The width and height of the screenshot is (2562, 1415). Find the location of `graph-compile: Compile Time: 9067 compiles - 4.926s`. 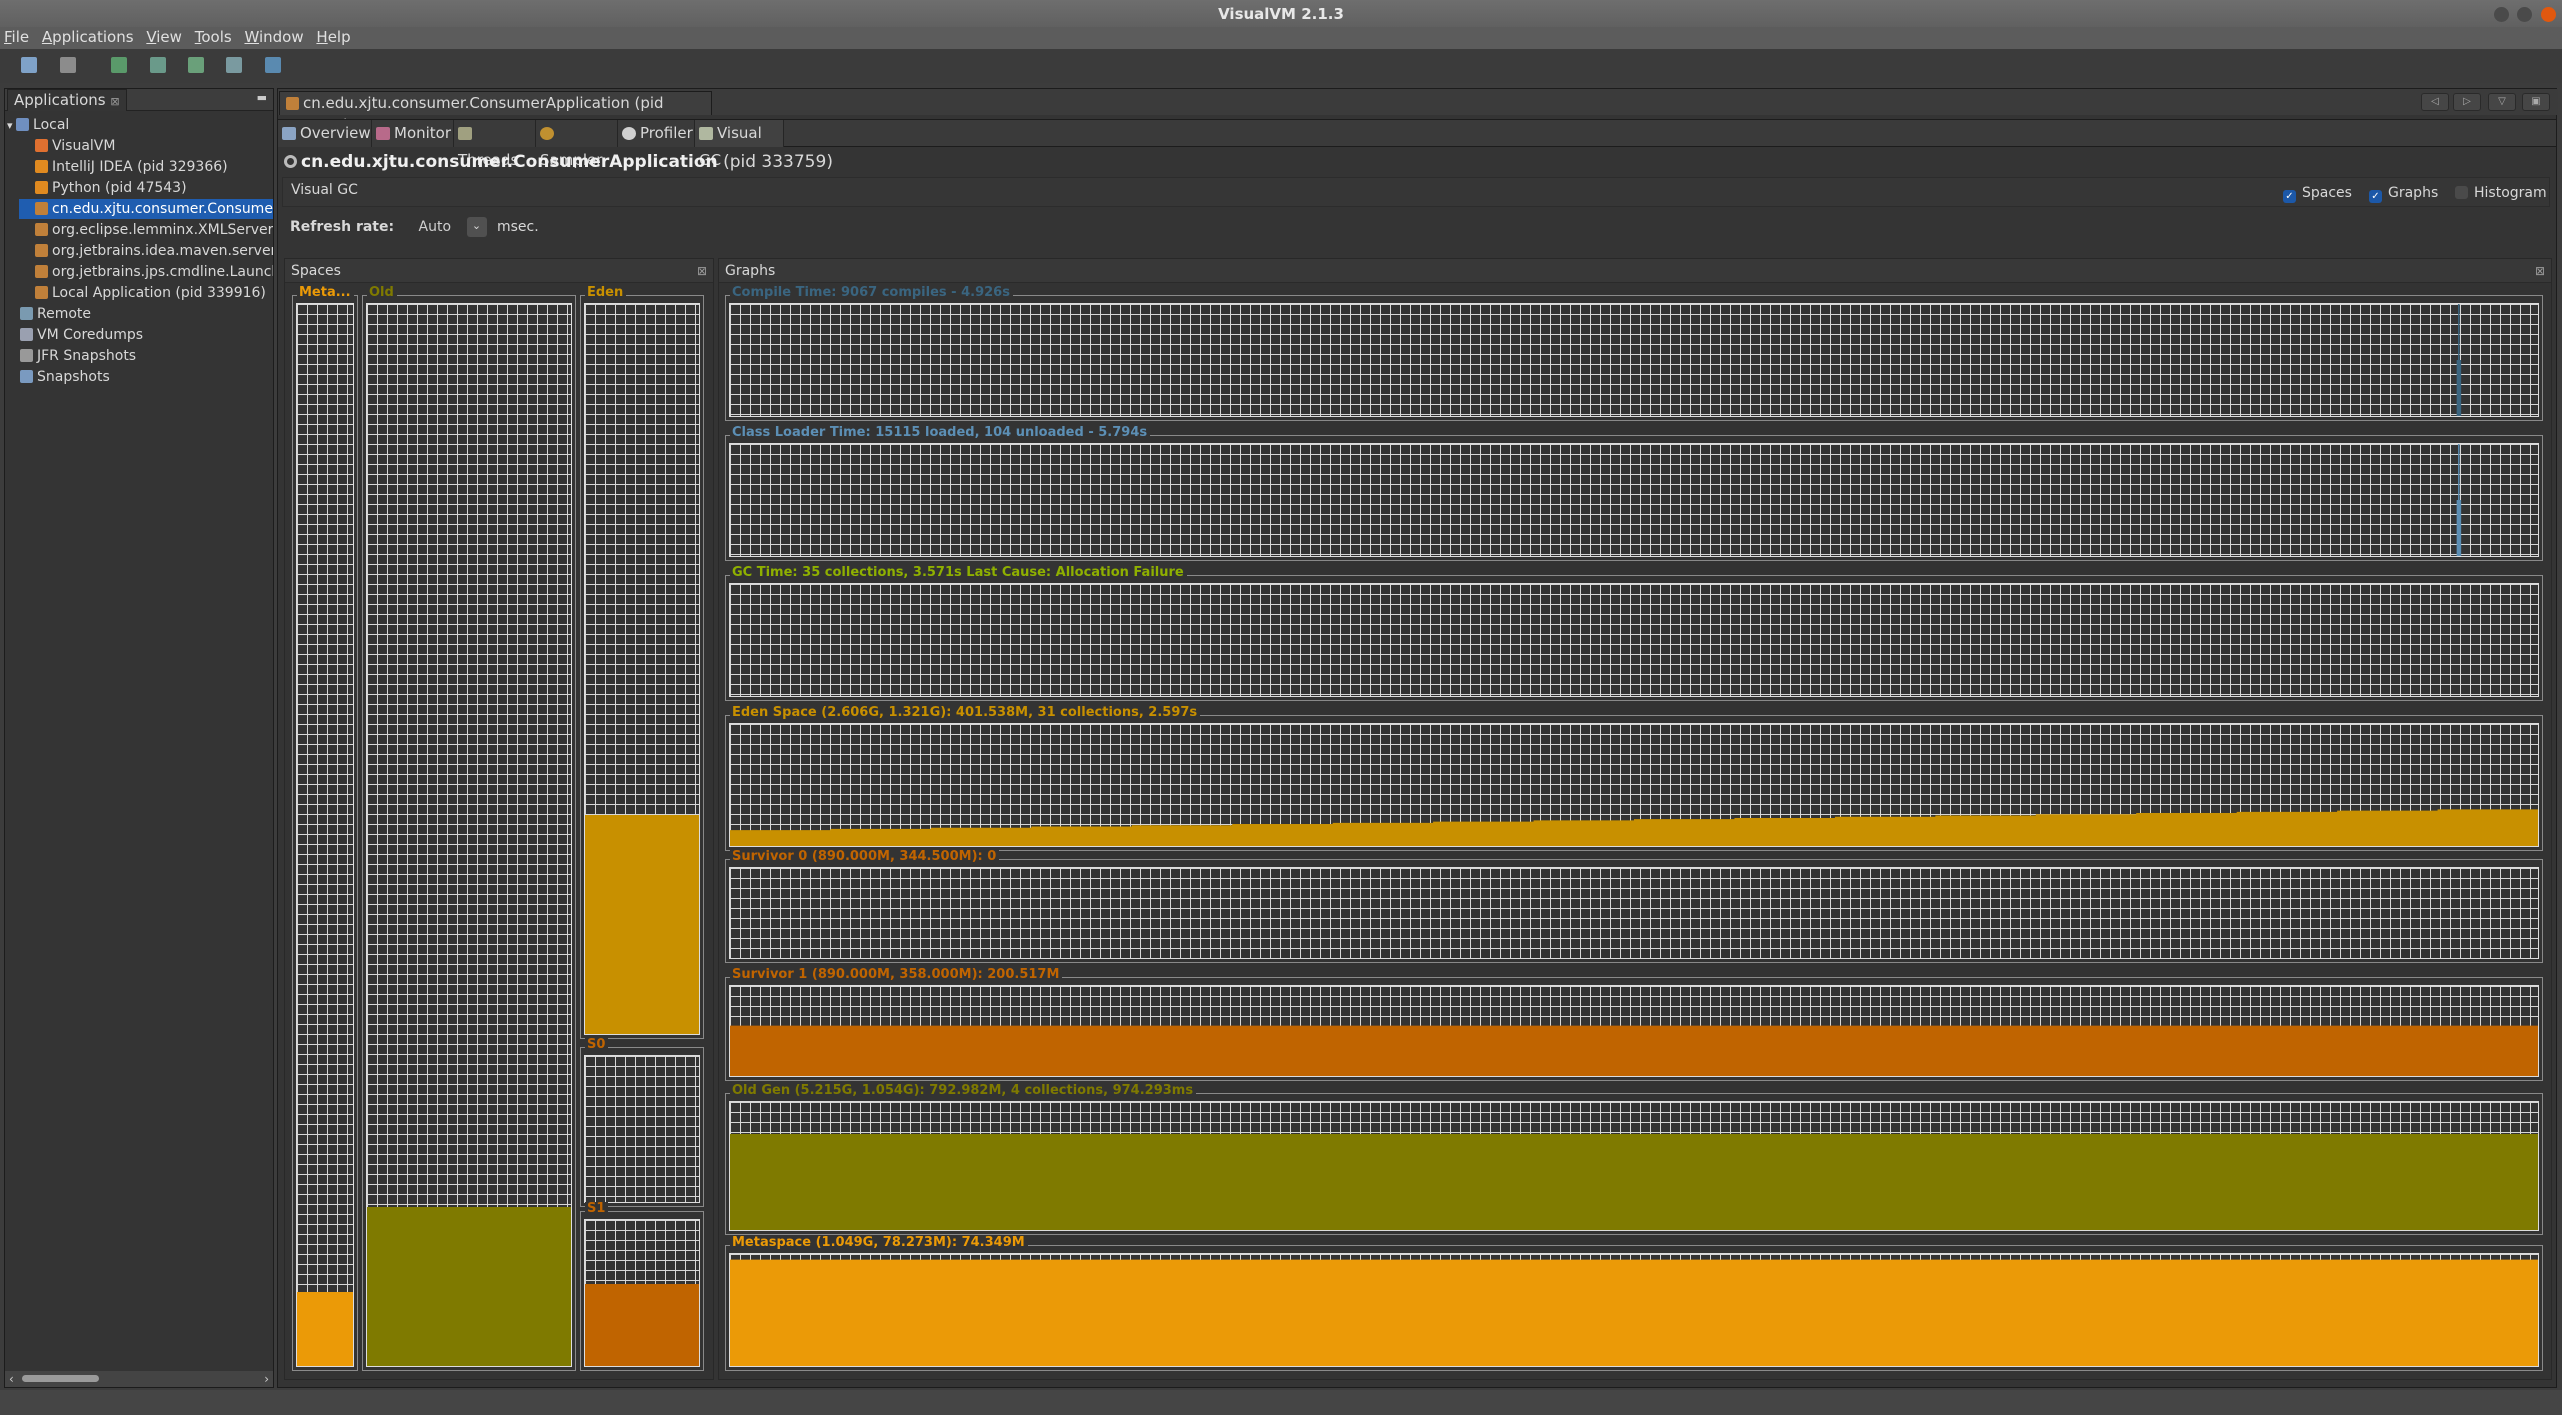

graph-compile: Compile Time: 9067 compiles - 4.926s is located at coordinates (1634, 353).